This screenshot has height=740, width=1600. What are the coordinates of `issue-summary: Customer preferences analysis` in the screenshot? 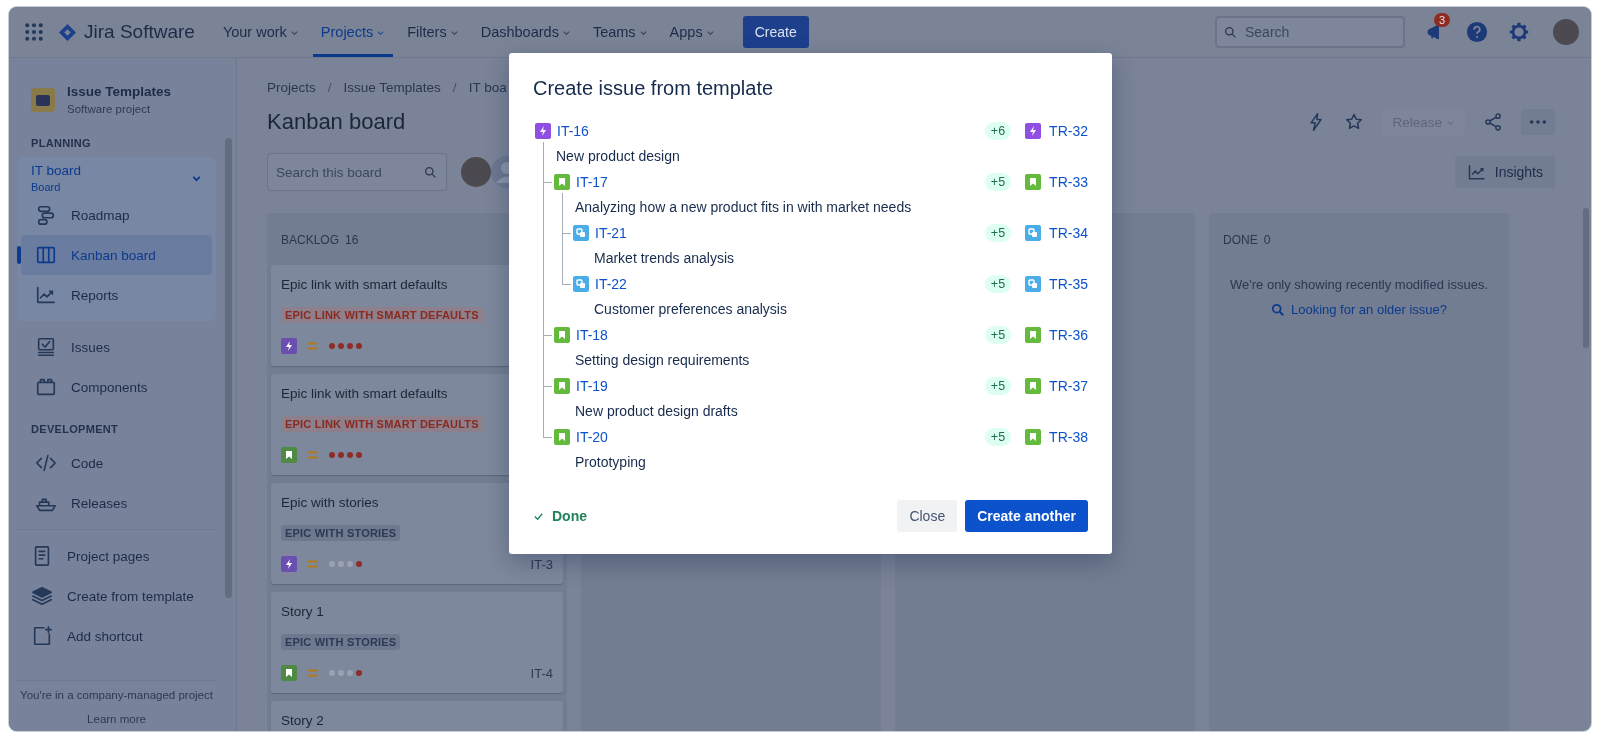 It's located at (690, 309).